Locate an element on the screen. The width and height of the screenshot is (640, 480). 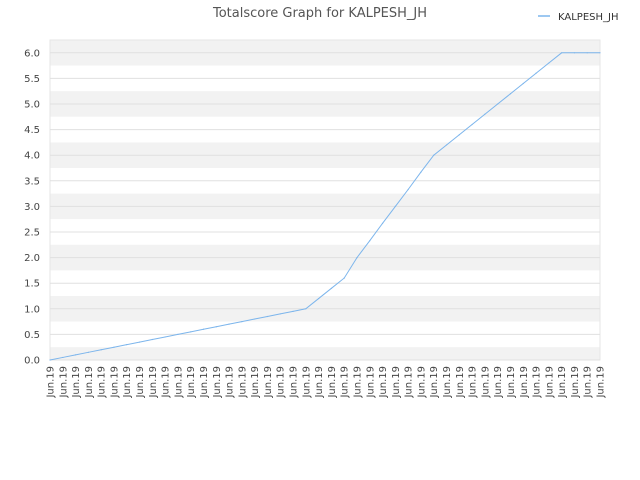
legend: KALPESH_JH is located at coordinates (578, 17).